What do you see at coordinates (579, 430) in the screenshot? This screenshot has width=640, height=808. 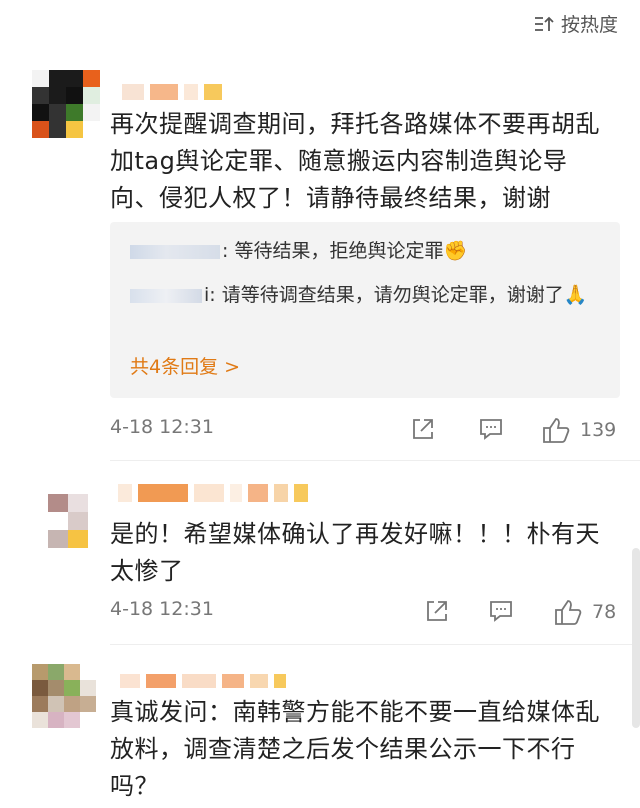 I see `like-button: 139` at bounding box center [579, 430].